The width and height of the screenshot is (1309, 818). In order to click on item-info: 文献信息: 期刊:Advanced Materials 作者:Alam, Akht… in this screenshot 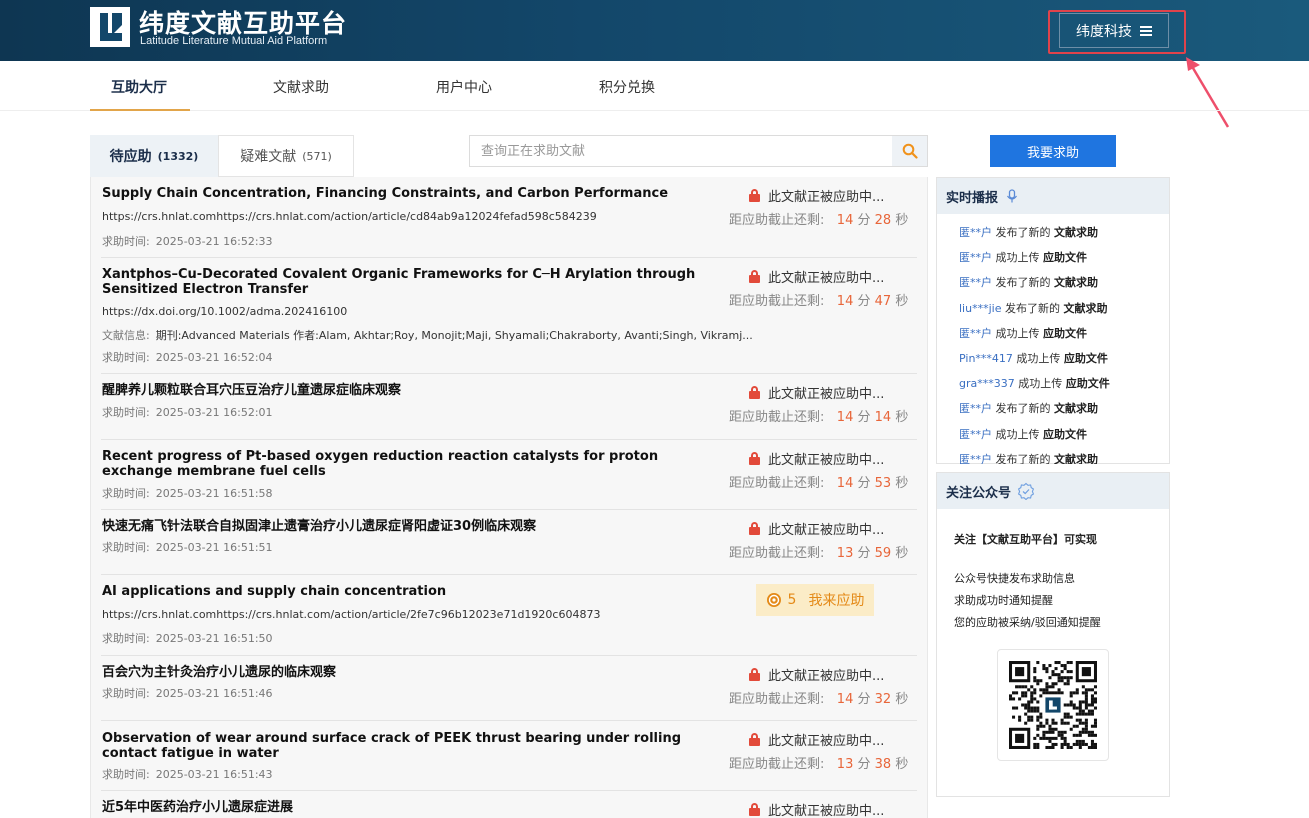, I will do `click(427, 335)`.